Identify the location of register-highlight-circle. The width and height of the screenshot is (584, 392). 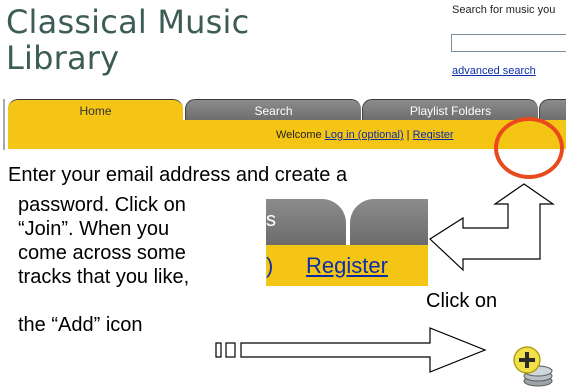
(529, 148).